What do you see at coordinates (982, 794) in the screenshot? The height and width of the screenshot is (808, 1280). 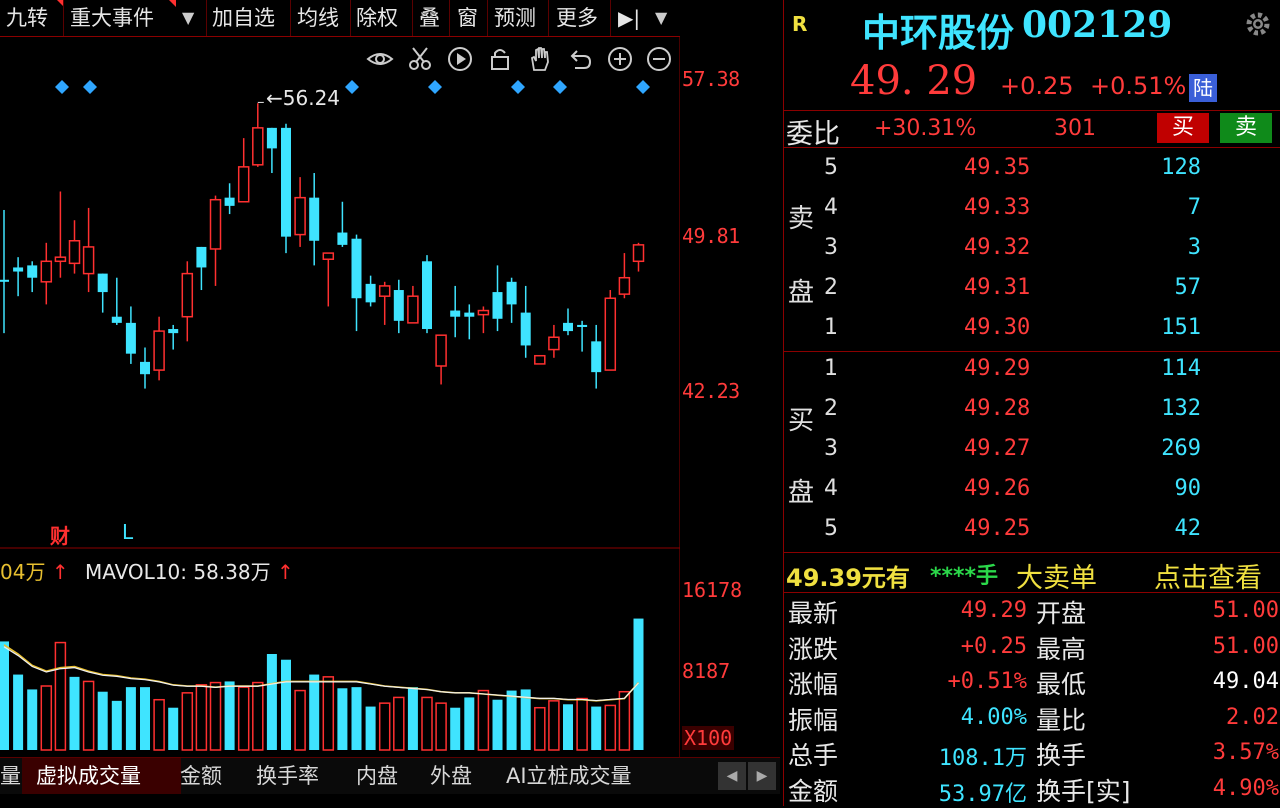 I see `stat-value: 53.97亿` at bounding box center [982, 794].